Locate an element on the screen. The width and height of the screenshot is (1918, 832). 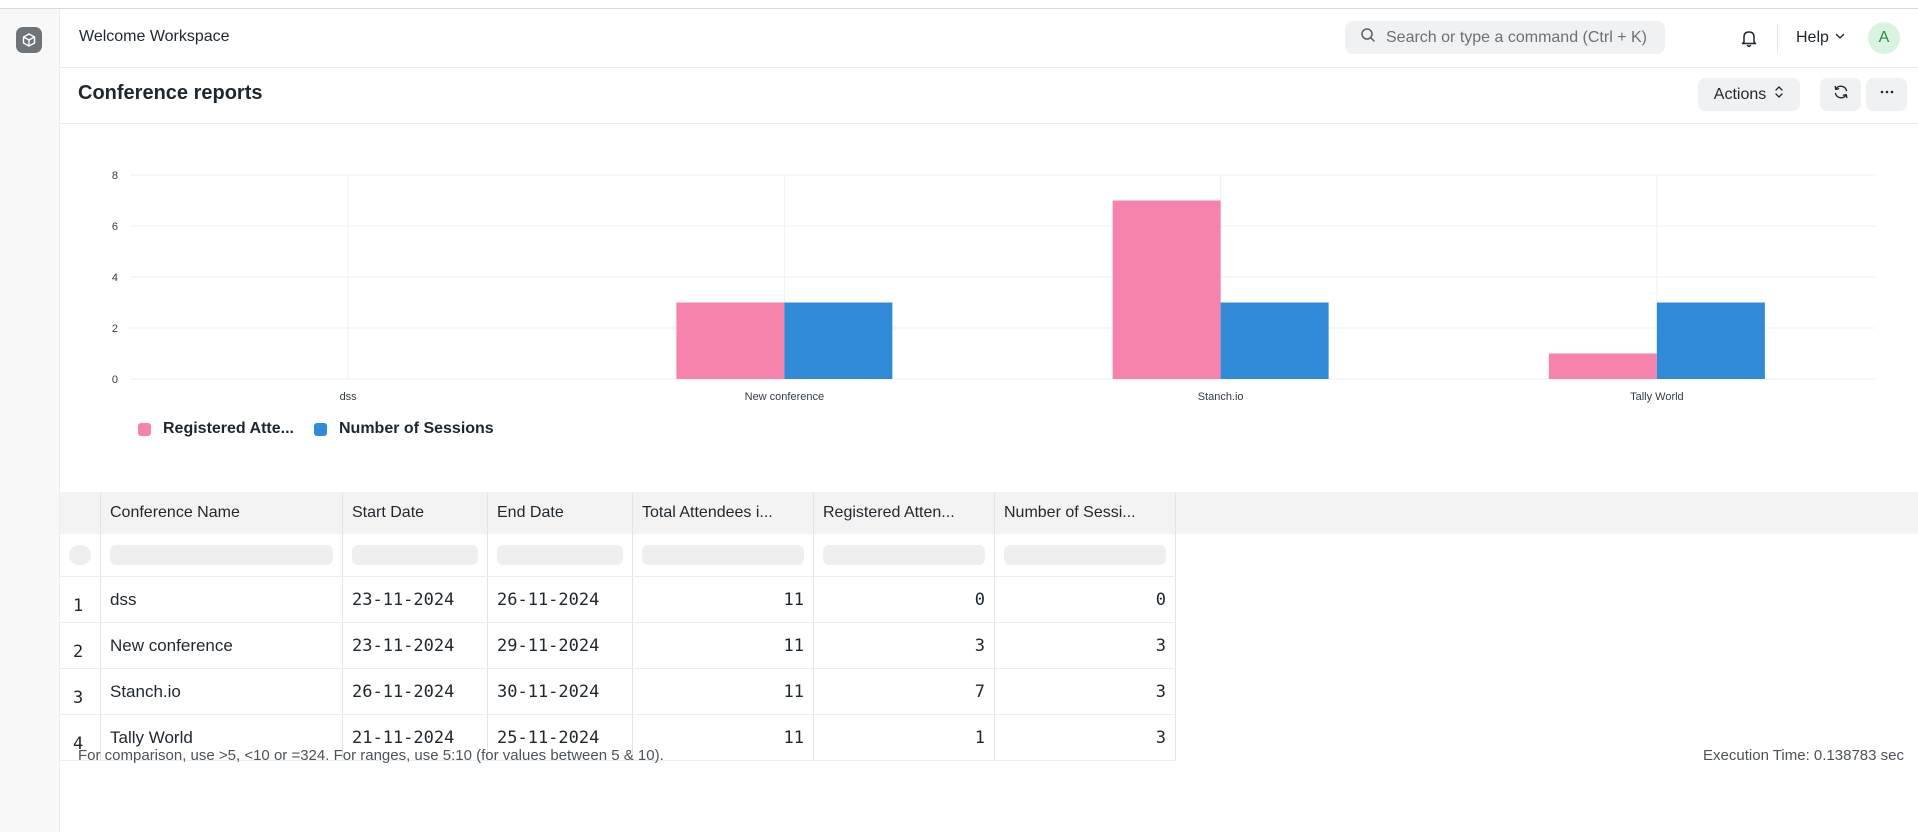
row-index: 2 is located at coordinates (80, 645).